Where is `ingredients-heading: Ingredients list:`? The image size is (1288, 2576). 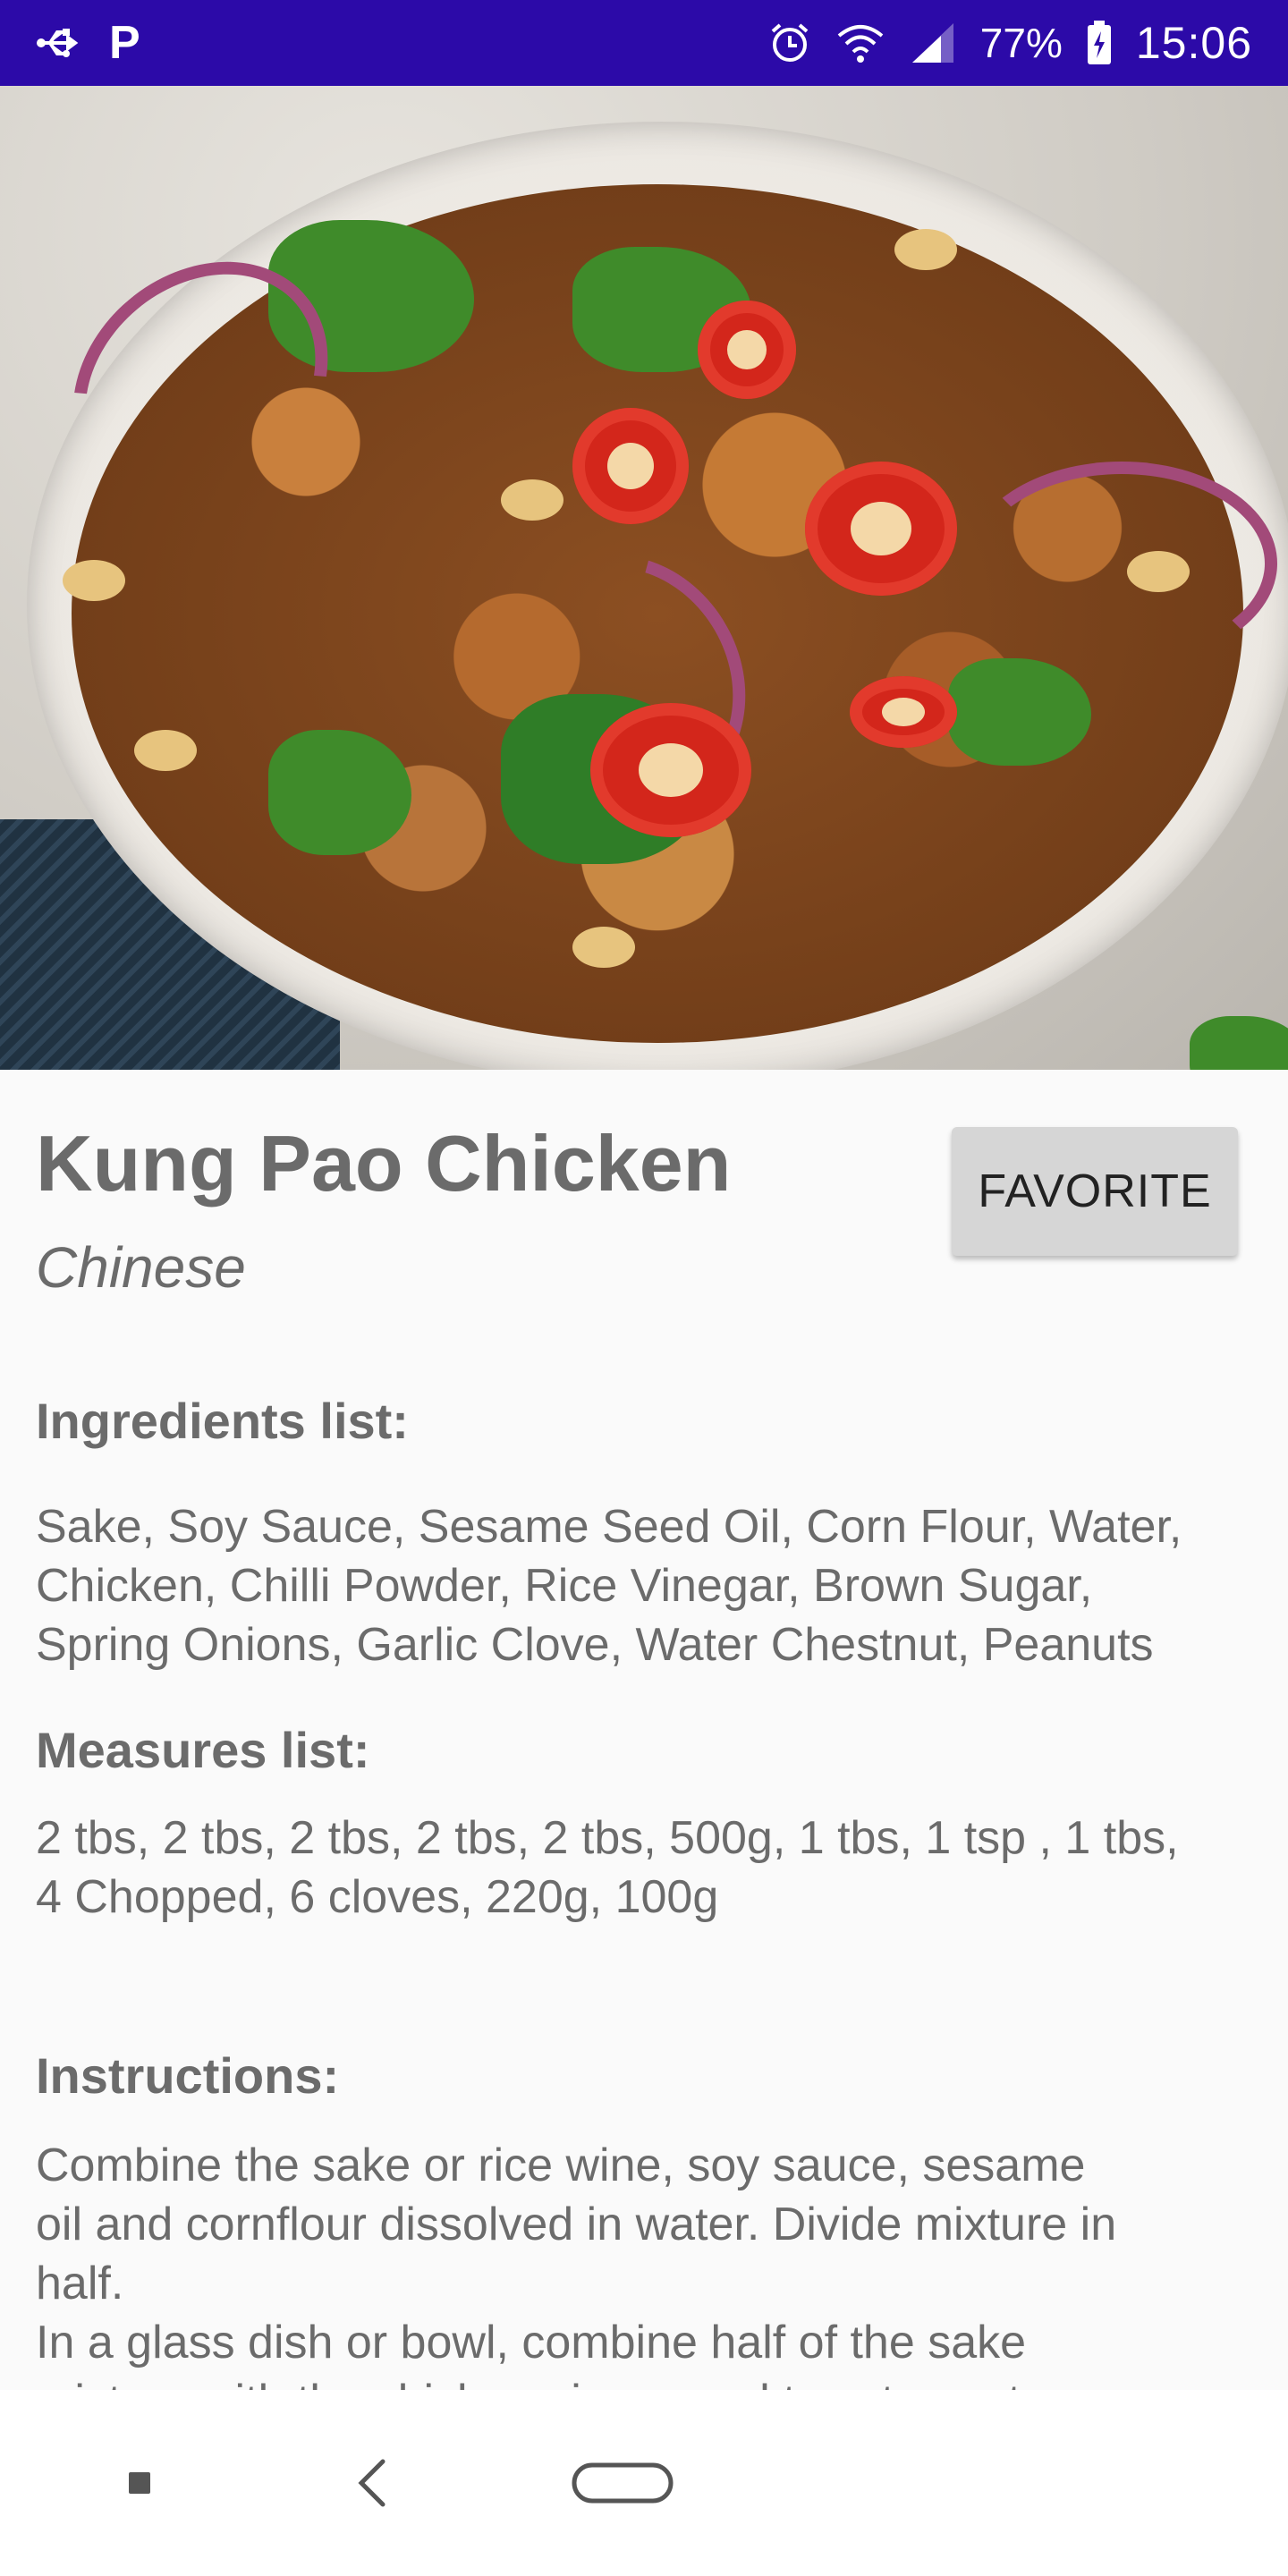
ingredients-heading: Ingredients list: is located at coordinates (222, 1421).